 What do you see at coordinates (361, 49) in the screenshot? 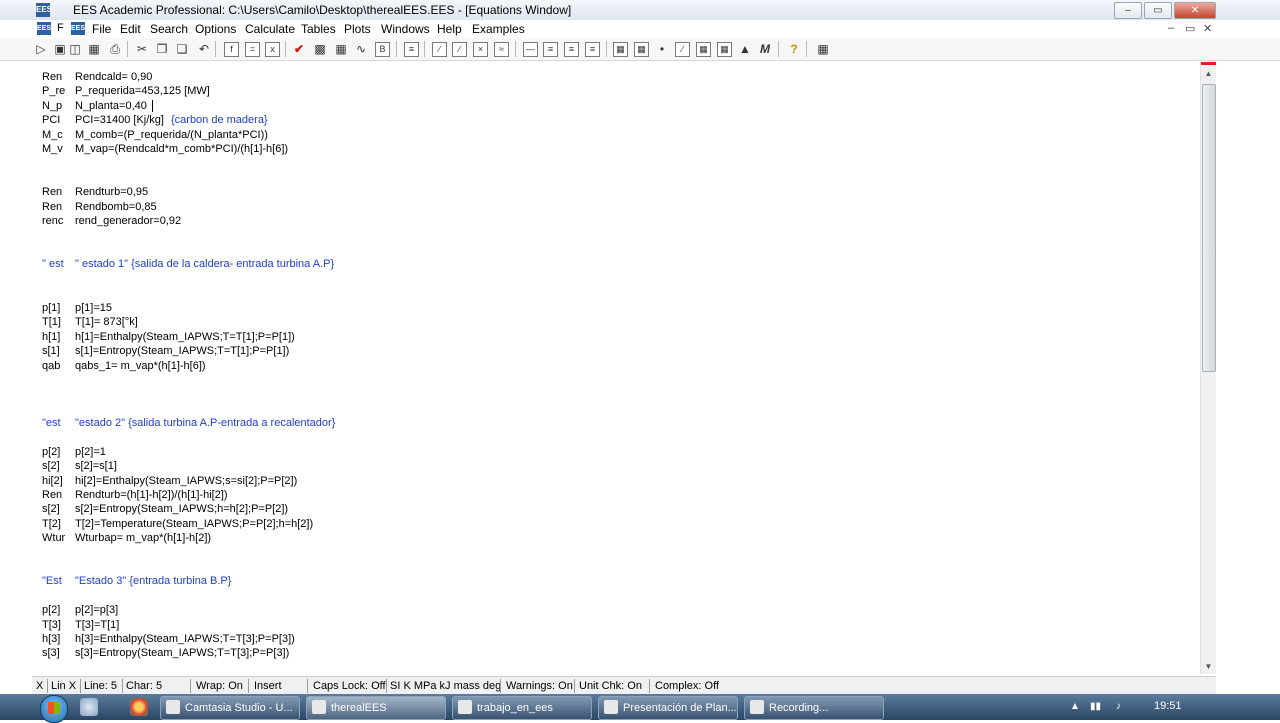
I see `min-max-icon: ∿` at bounding box center [361, 49].